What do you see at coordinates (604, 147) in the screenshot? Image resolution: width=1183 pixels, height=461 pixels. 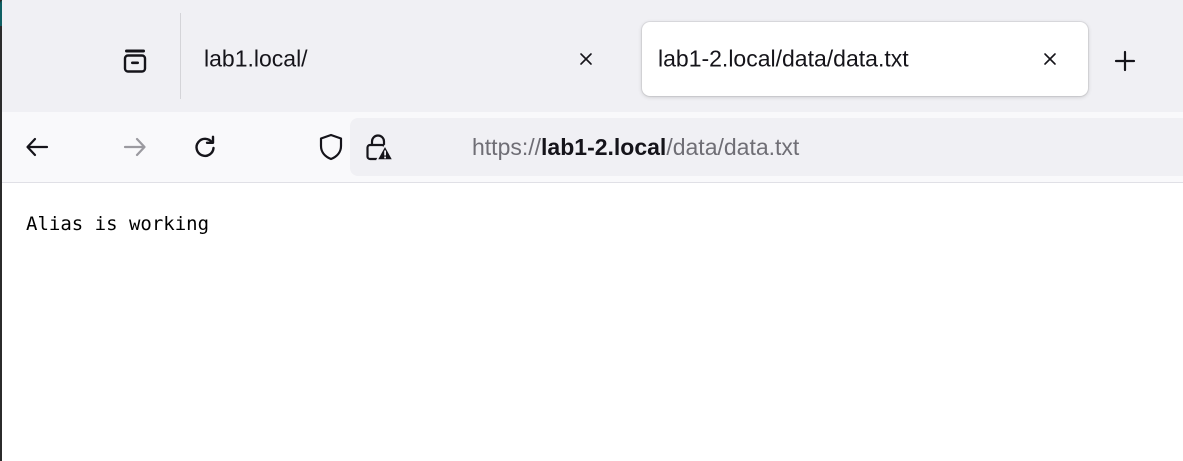 I see `url-host: lab1-2.local` at bounding box center [604, 147].